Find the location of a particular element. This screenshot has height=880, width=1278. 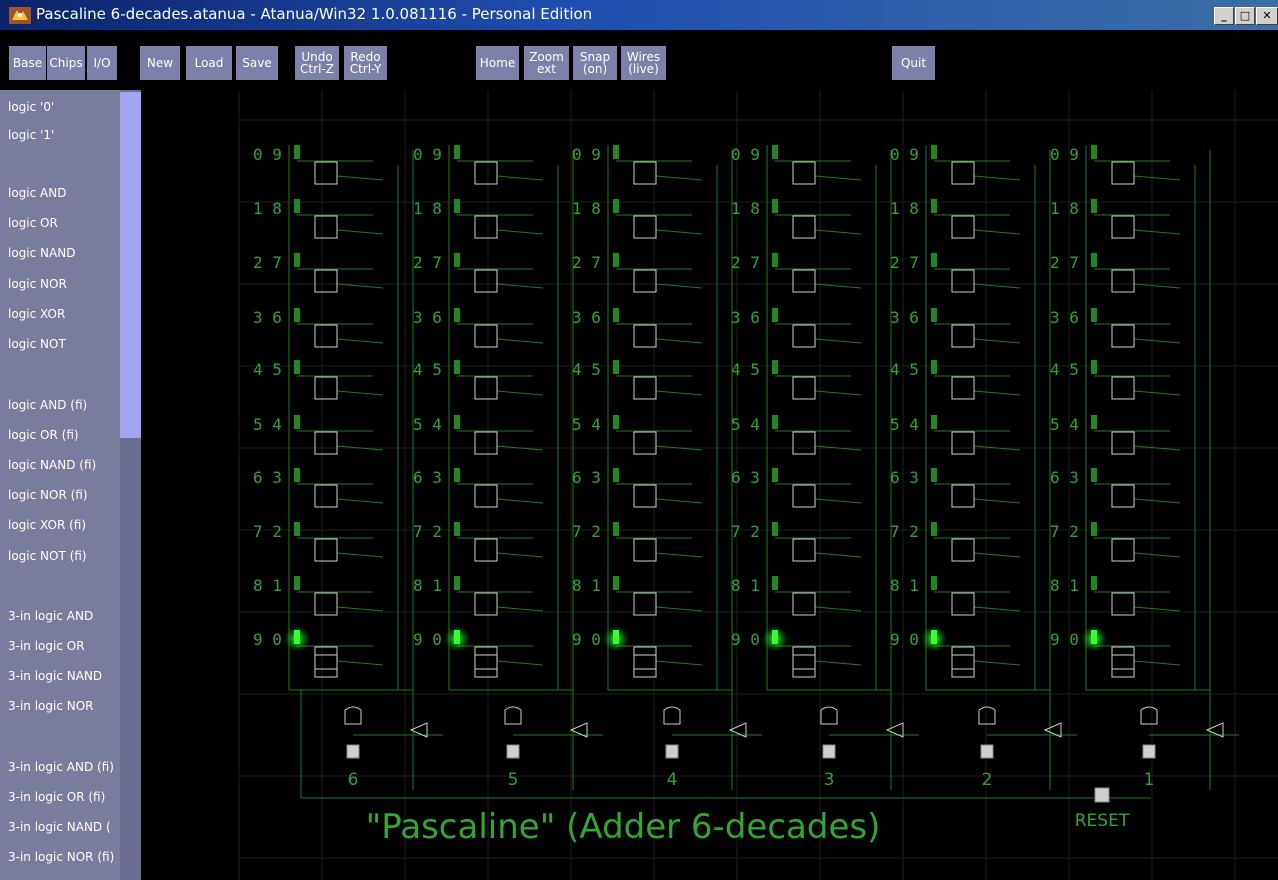

palette-item-nor-fi: logic NOR (fi) is located at coordinates (64, 495).